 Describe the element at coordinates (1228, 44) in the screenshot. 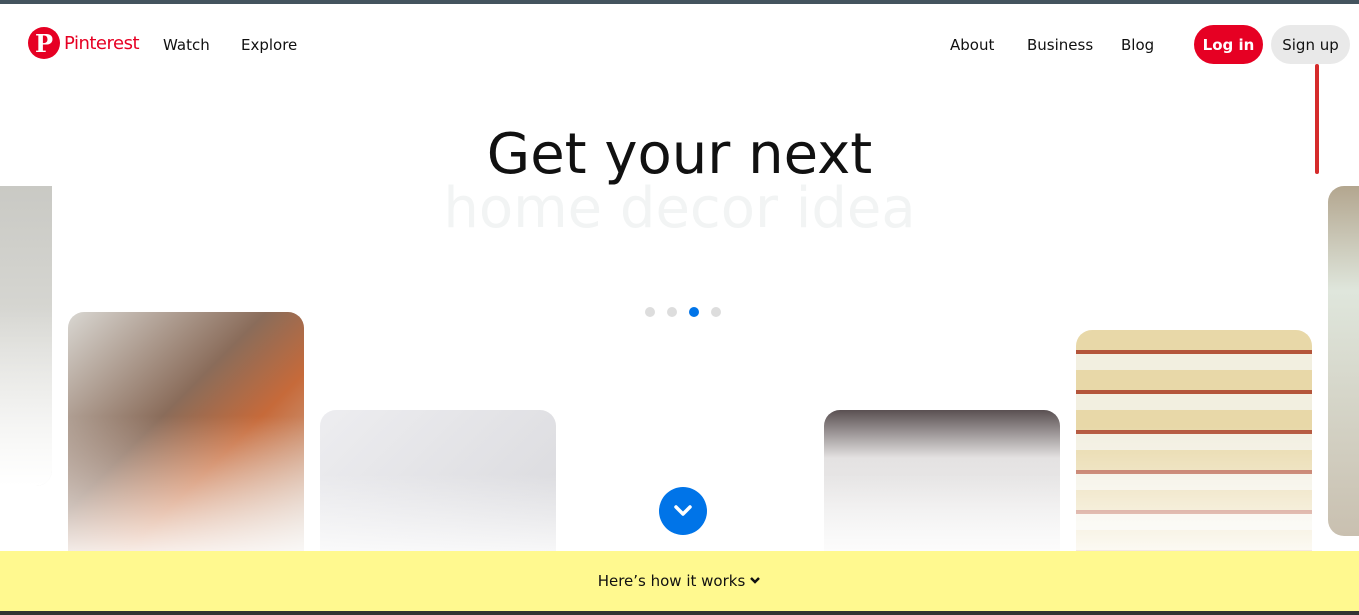

I see `login-button: Log in` at that location.